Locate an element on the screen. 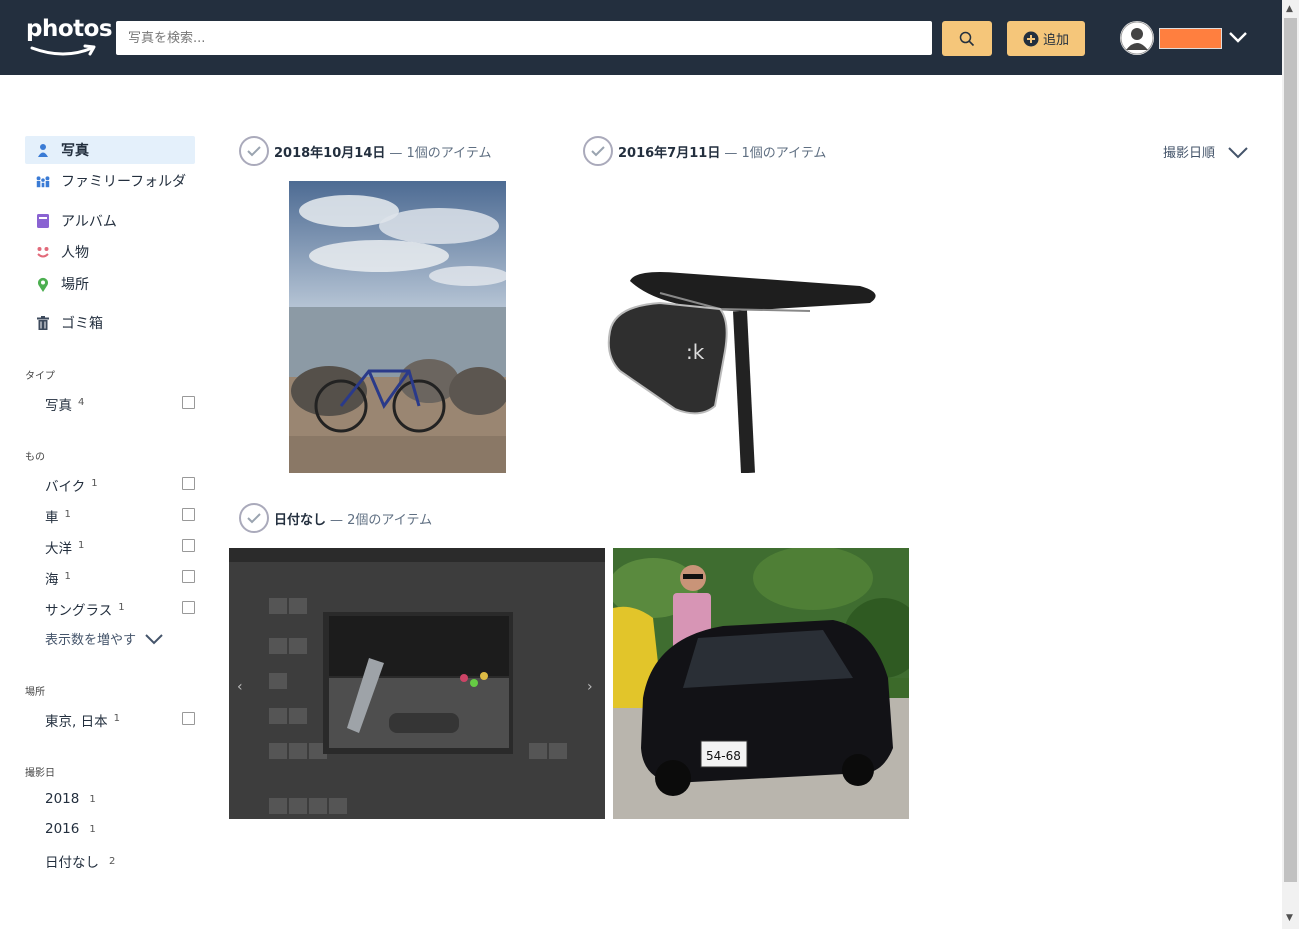  pin-icon is located at coordinates (43, 284).